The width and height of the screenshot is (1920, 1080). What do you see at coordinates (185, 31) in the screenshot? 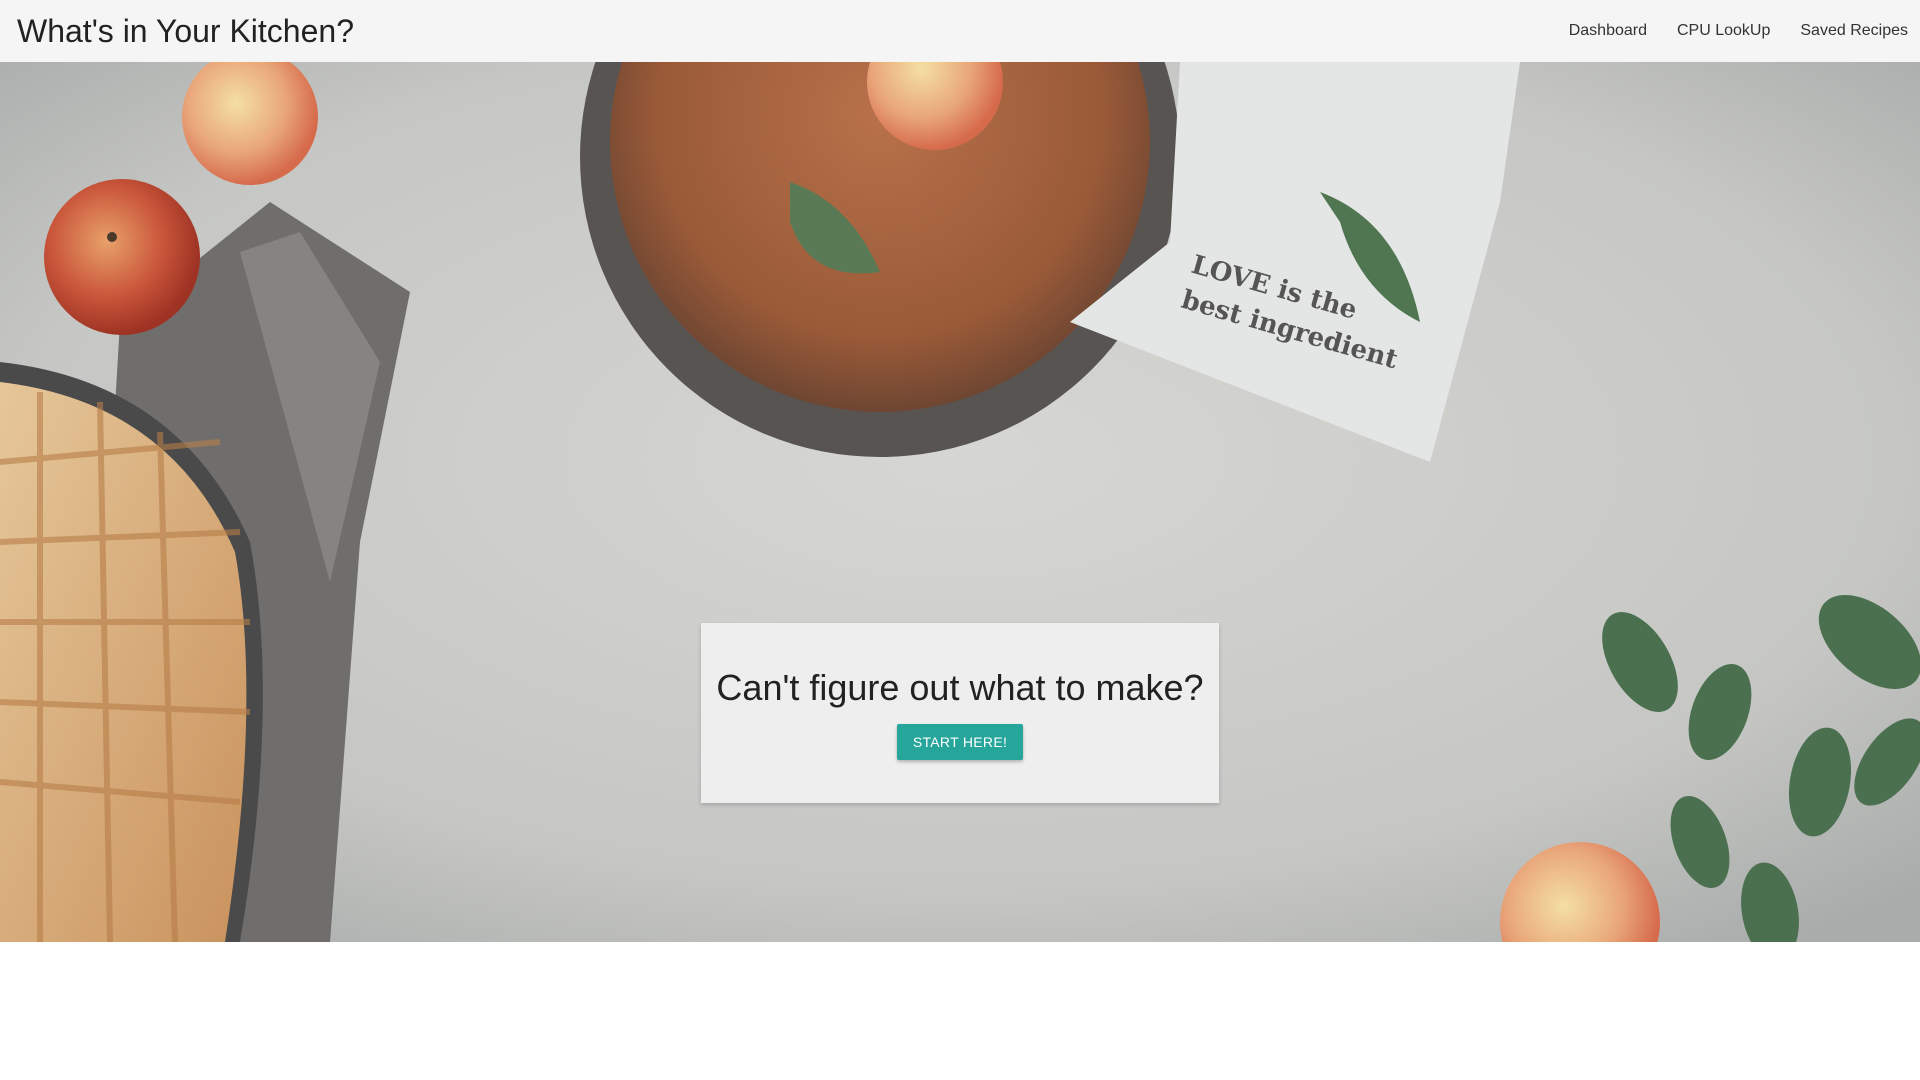
I see `brand-title: What's in Your Kitchen?` at bounding box center [185, 31].